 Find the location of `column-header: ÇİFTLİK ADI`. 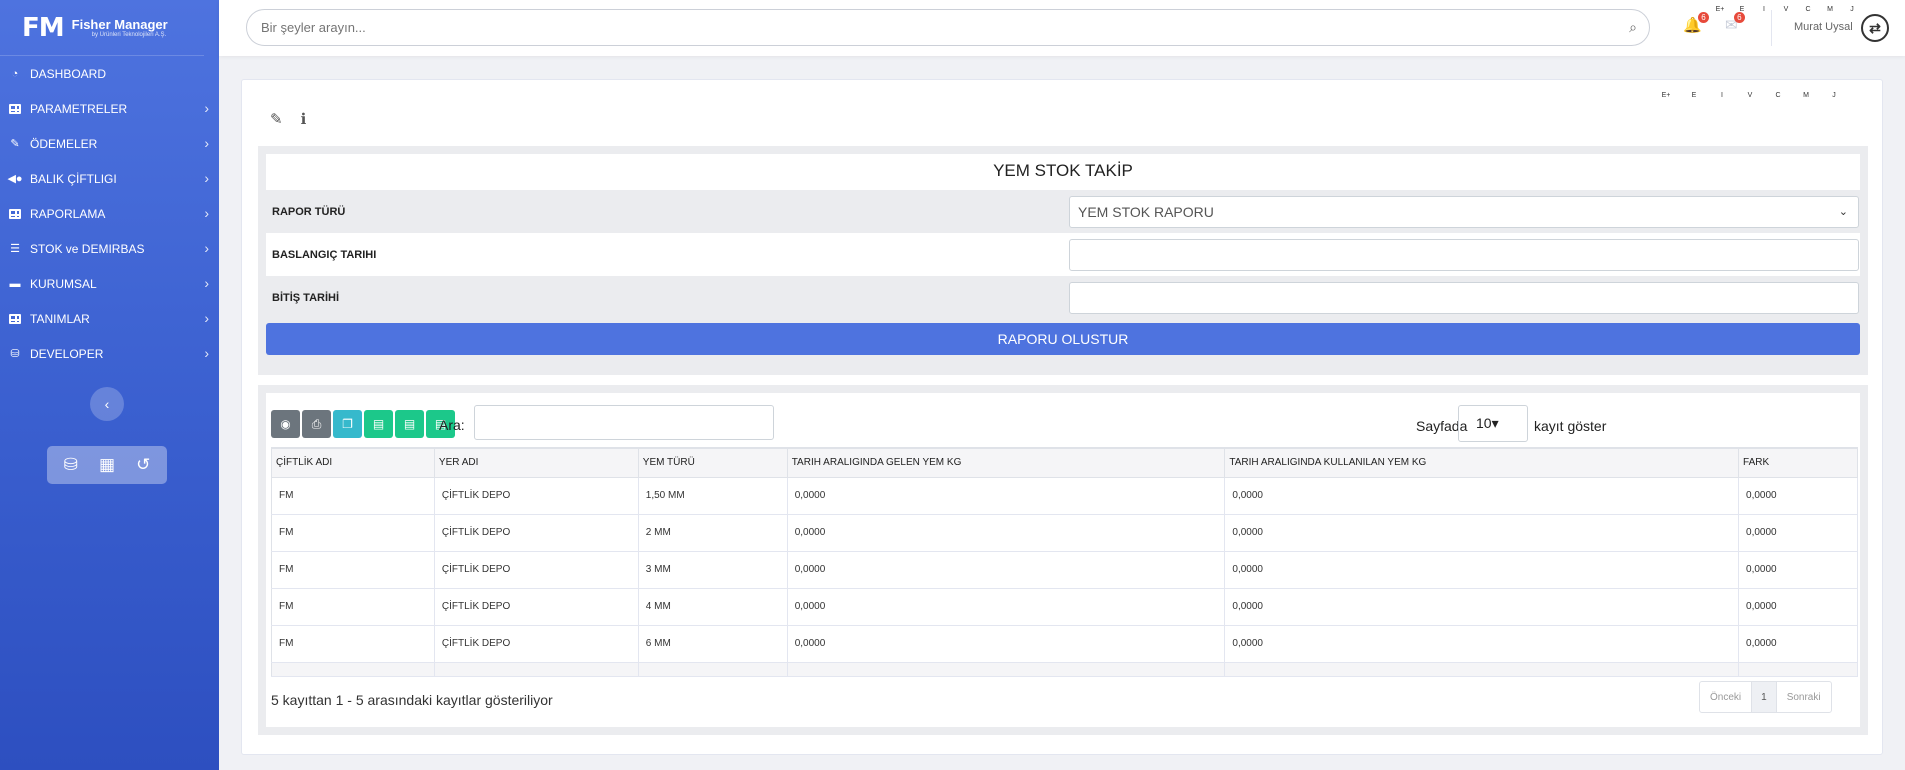

column-header: ÇİFTLİK ADI is located at coordinates (353, 462).